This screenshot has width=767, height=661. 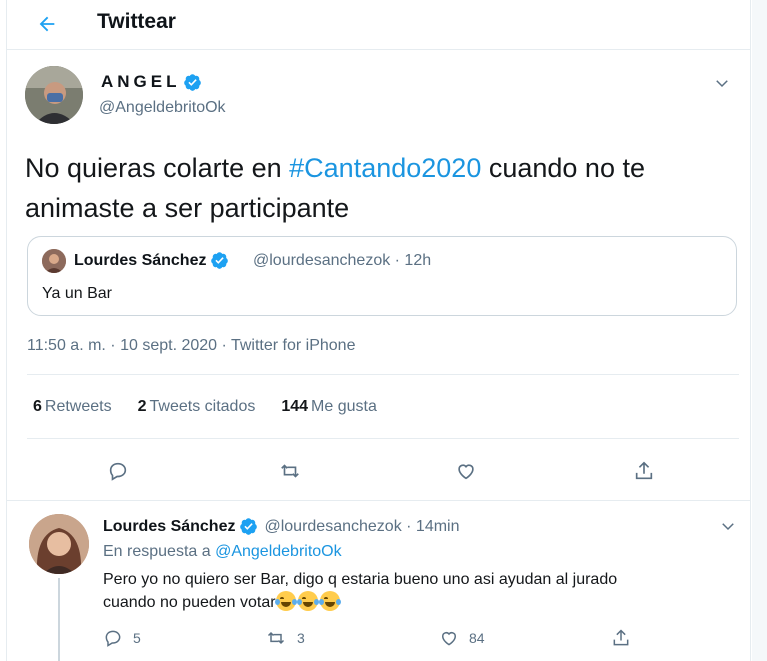 I want to click on retweets-stat: 6 Retweets, so click(x=72, y=407).